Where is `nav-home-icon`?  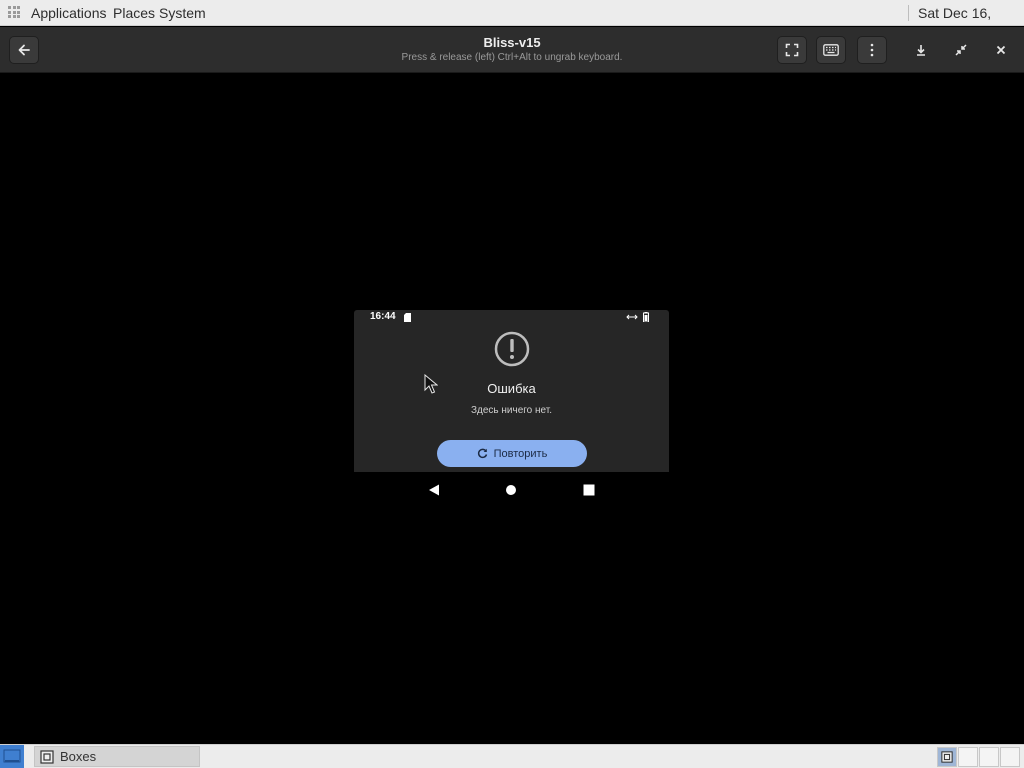 nav-home-icon is located at coordinates (511, 490).